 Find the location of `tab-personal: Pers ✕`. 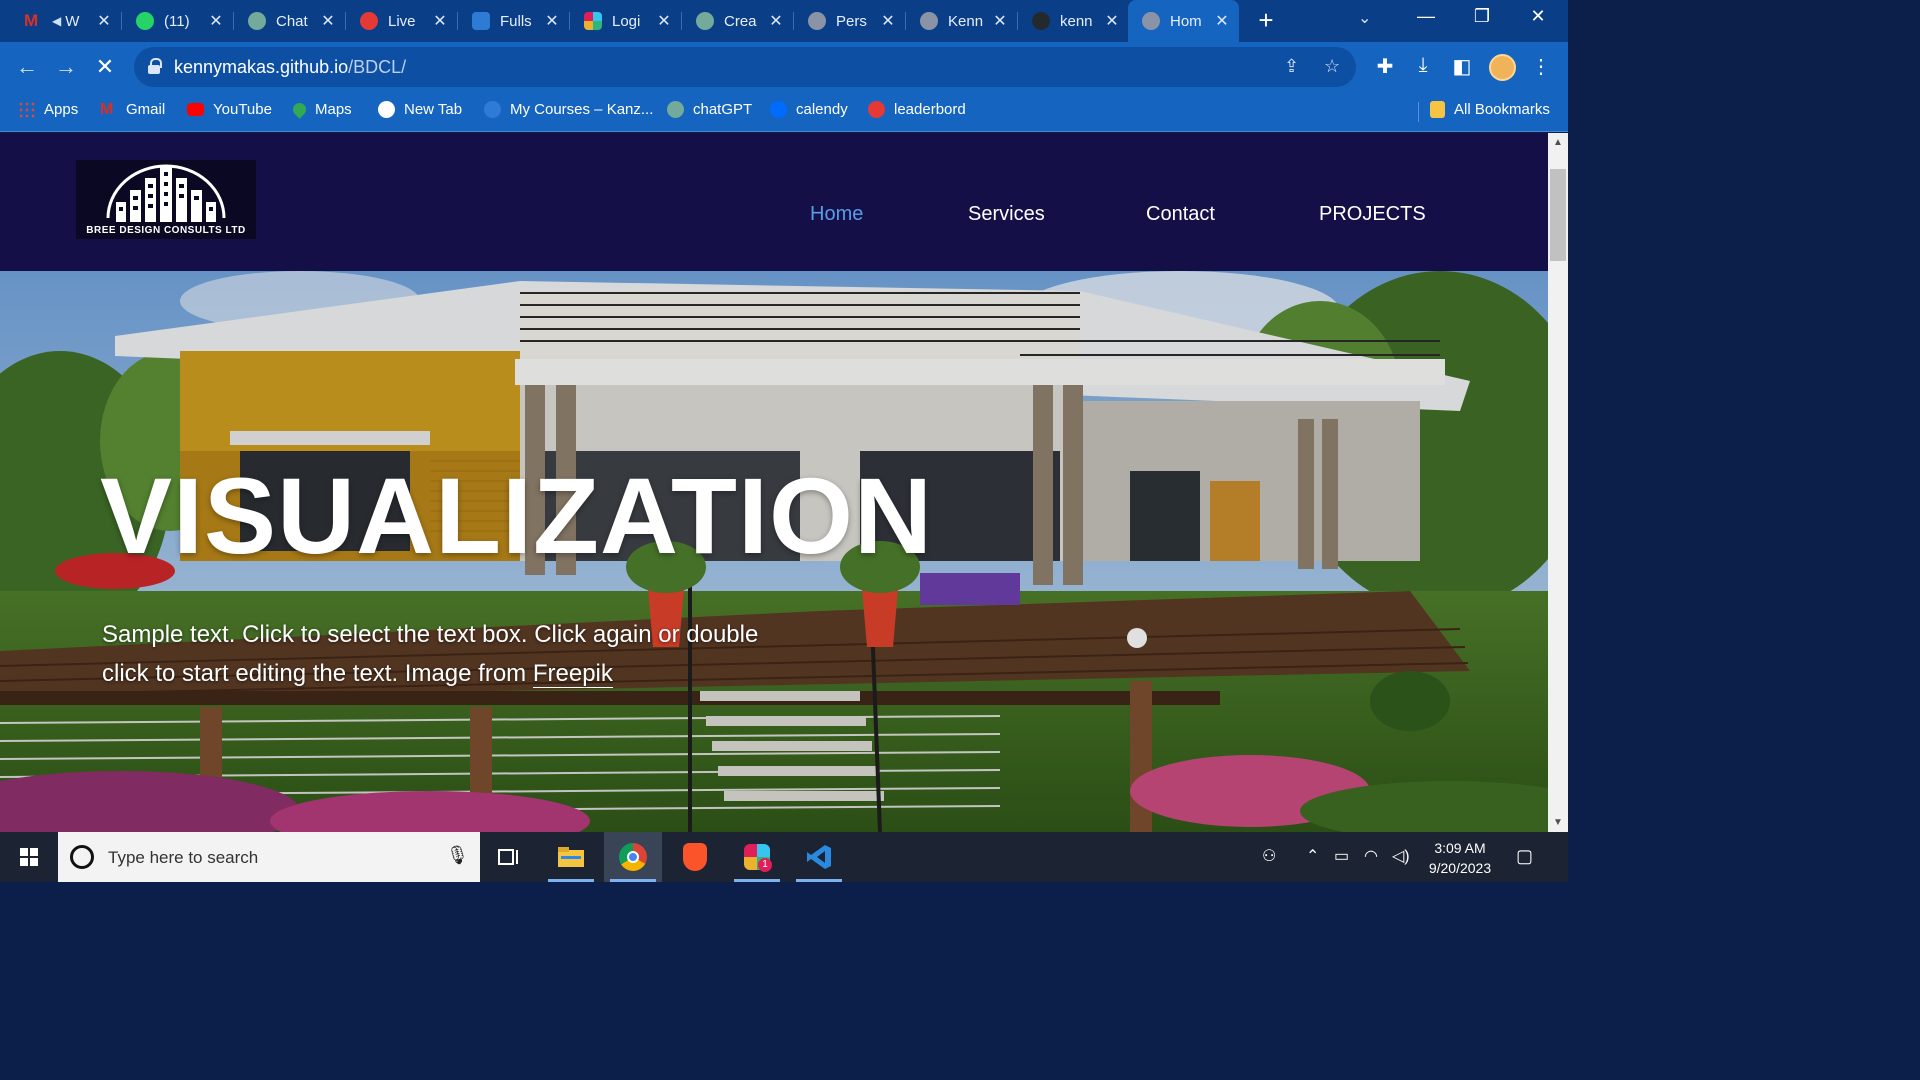

tab-personal: Pers ✕ is located at coordinates (849, 21).